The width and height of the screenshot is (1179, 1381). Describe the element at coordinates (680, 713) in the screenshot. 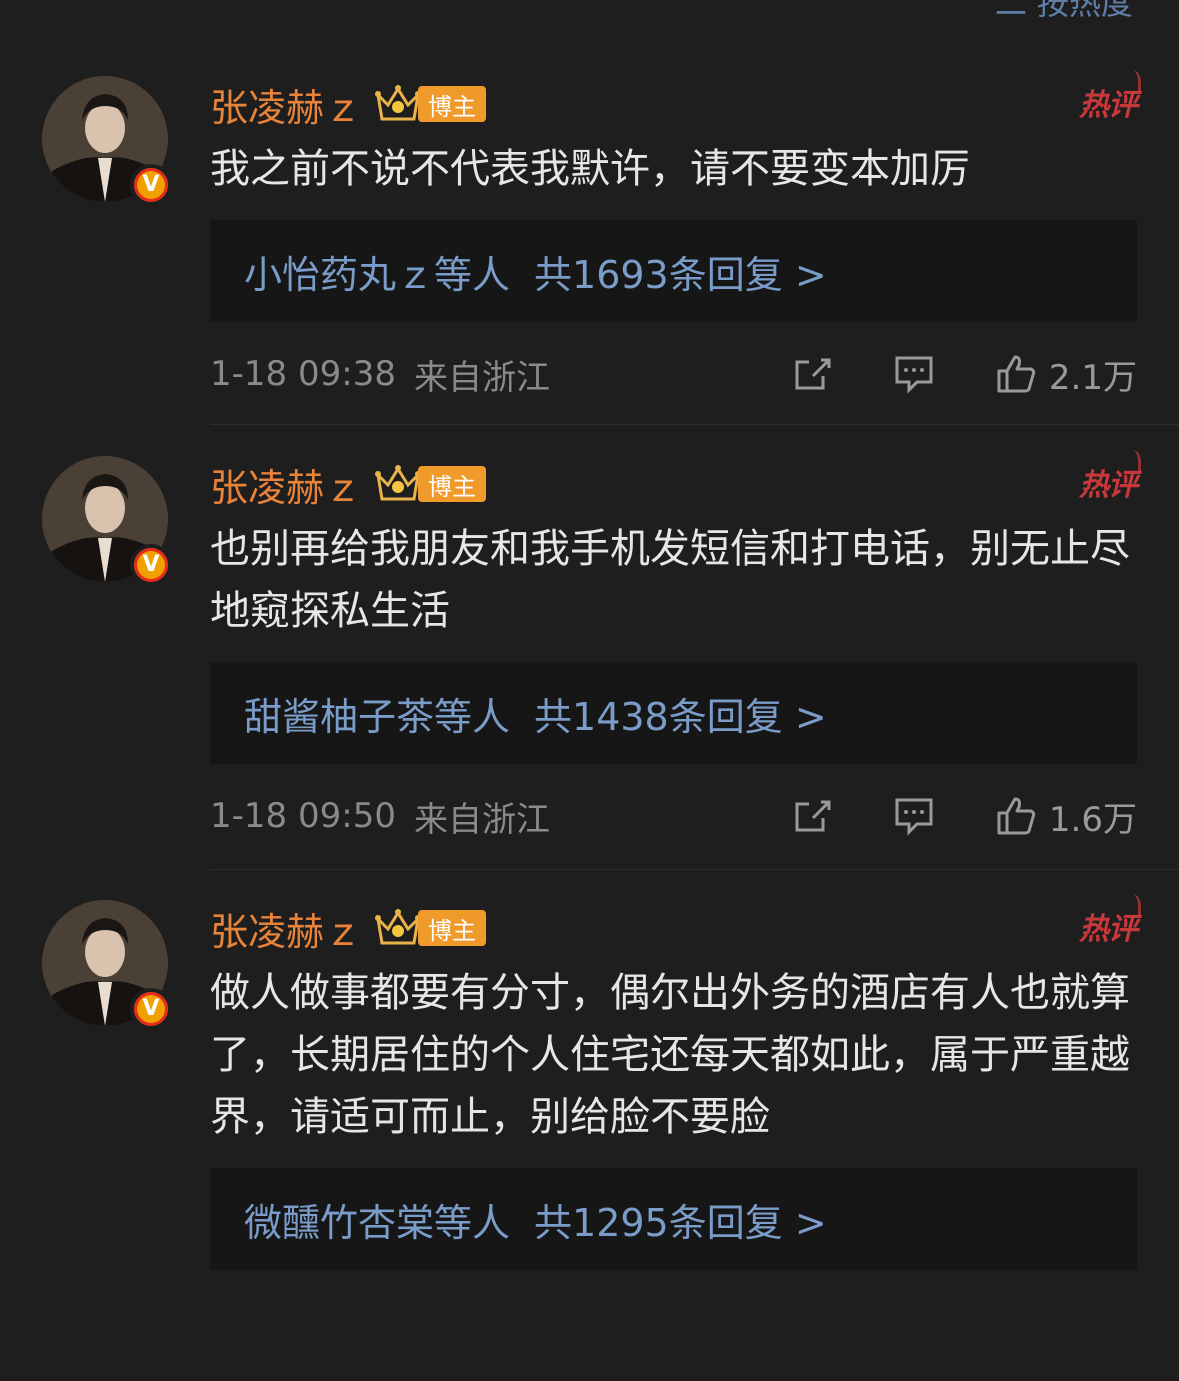

I see `reply-count: 共1438条回复 >` at that location.